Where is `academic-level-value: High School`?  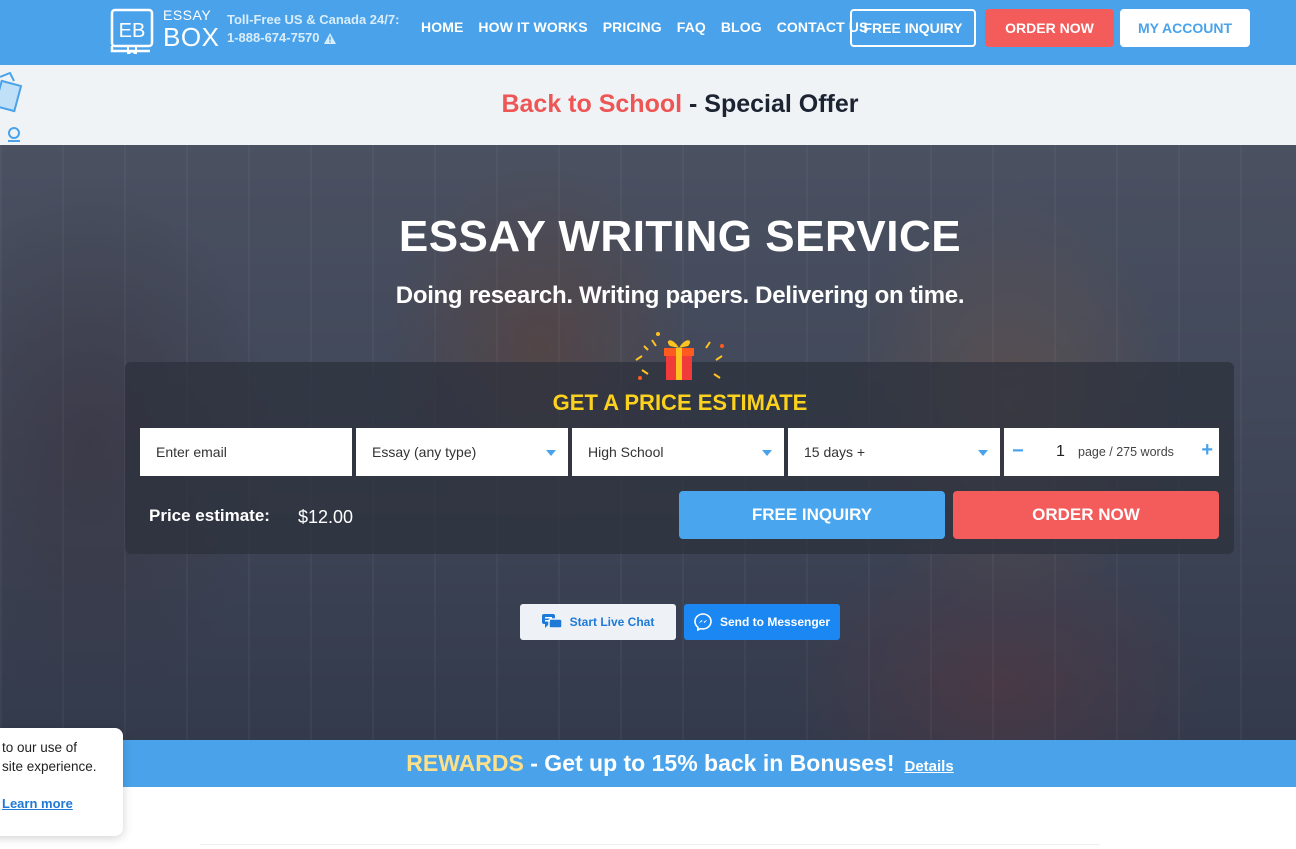 academic-level-value: High School is located at coordinates (626, 452).